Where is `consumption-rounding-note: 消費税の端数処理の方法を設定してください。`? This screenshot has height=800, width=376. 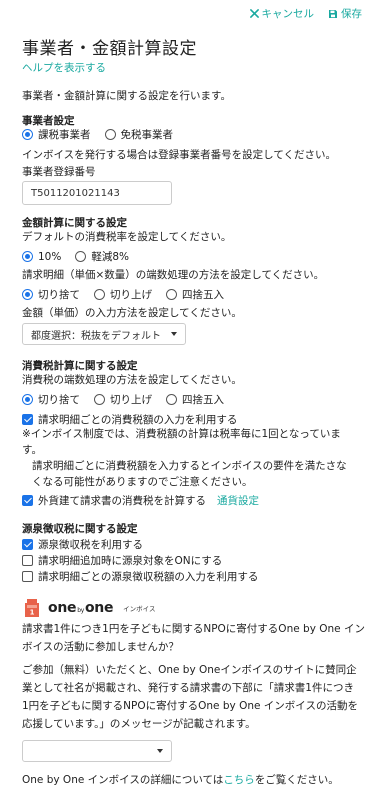
consumption-rounding-note: 消費税の端数処理の方法を設定してください。 is located at coordinates (132, 380).